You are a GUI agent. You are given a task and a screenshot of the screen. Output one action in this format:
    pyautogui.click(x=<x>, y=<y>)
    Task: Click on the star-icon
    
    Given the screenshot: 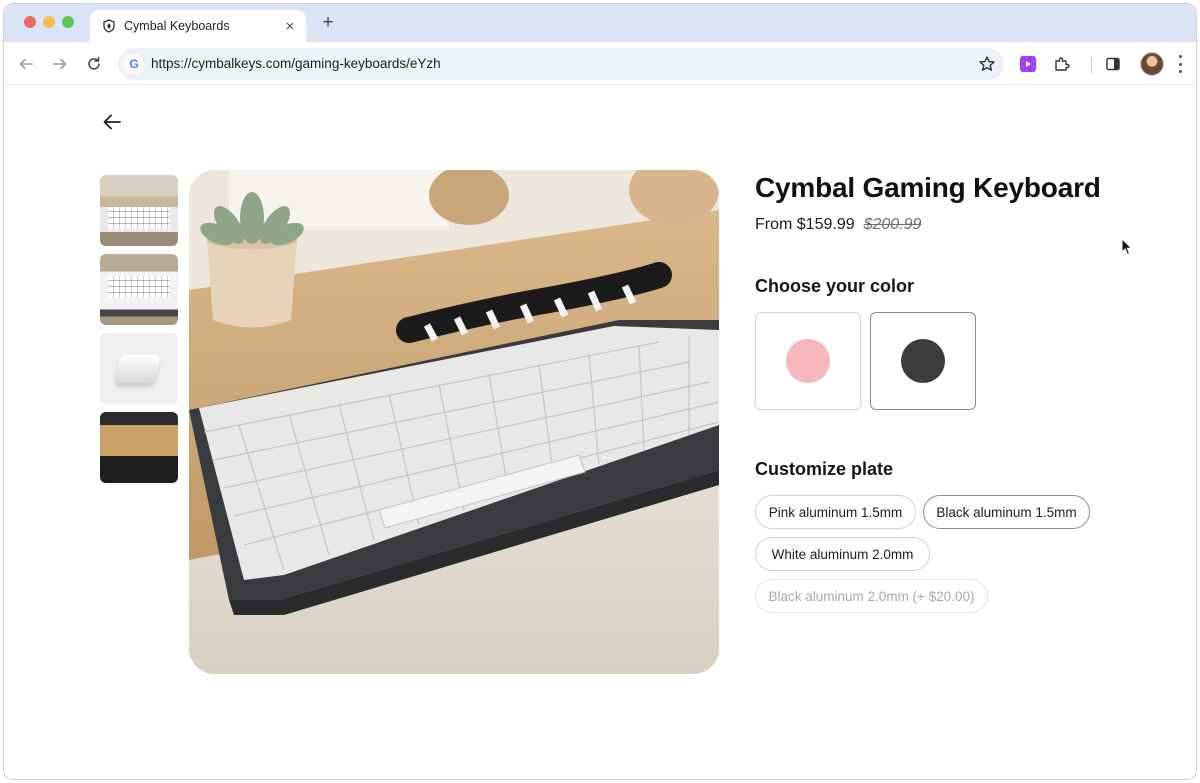 What is the action you would take?
    pyautogui.click(x=987, y=64)
    